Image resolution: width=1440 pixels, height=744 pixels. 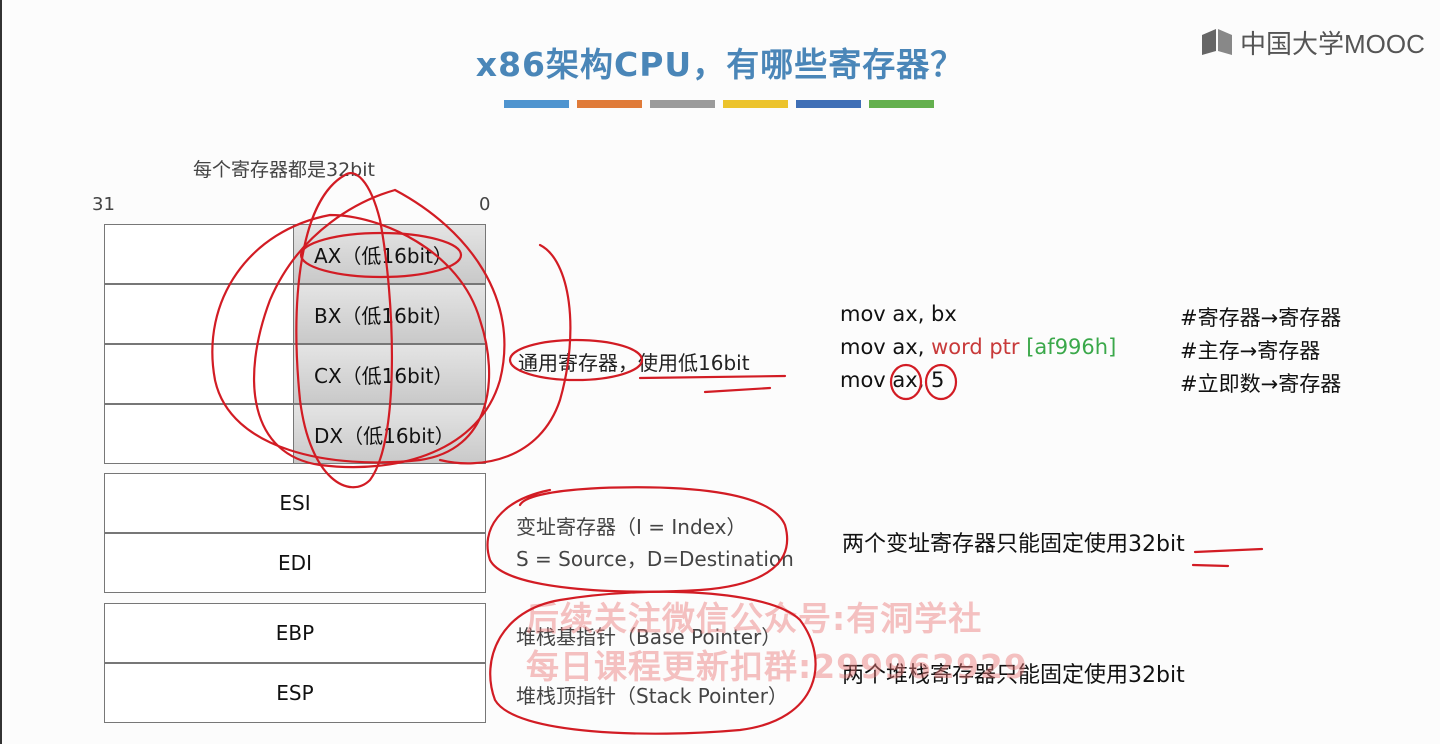 What do you see at coordinates (576, 360) in the screenshot?
I see `general-note-circle` at bounding box center [576, 360].